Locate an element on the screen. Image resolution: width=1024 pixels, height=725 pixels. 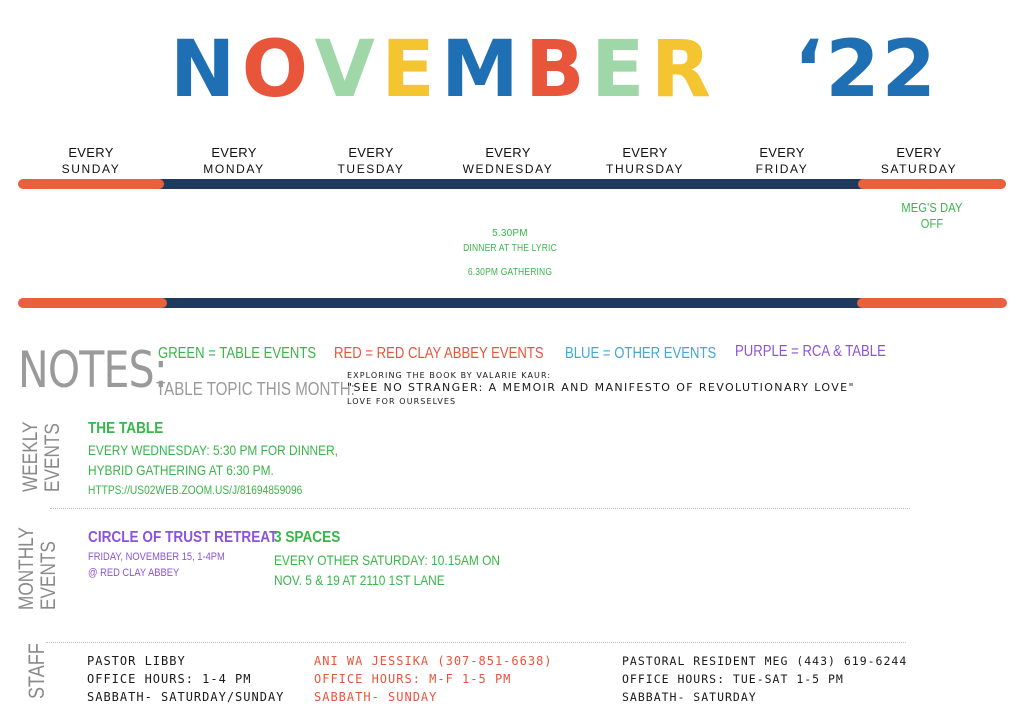
wednesday-time: 5.30PM is located at coordinates (510, 233).